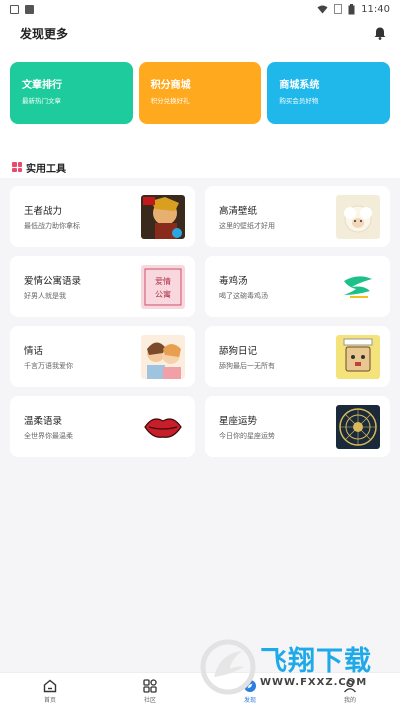 This screenshot has height=710, width=400. Describe the element at coordinates (71, 93) in the screenshot. I see `banner-article-ranking: 文章排行 最新热门文章` at that location.